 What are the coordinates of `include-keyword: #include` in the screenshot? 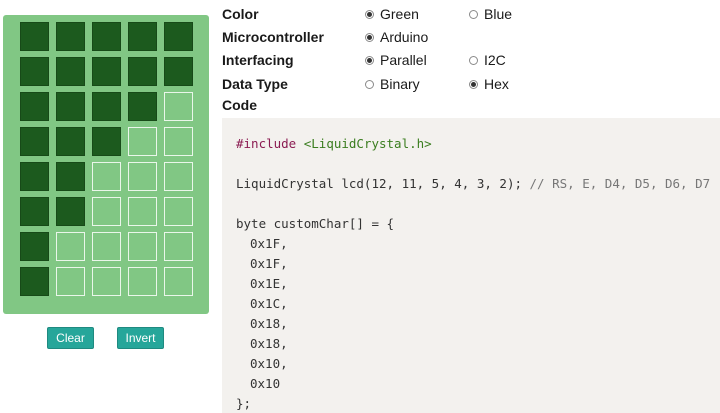 It's located at (266, 143).